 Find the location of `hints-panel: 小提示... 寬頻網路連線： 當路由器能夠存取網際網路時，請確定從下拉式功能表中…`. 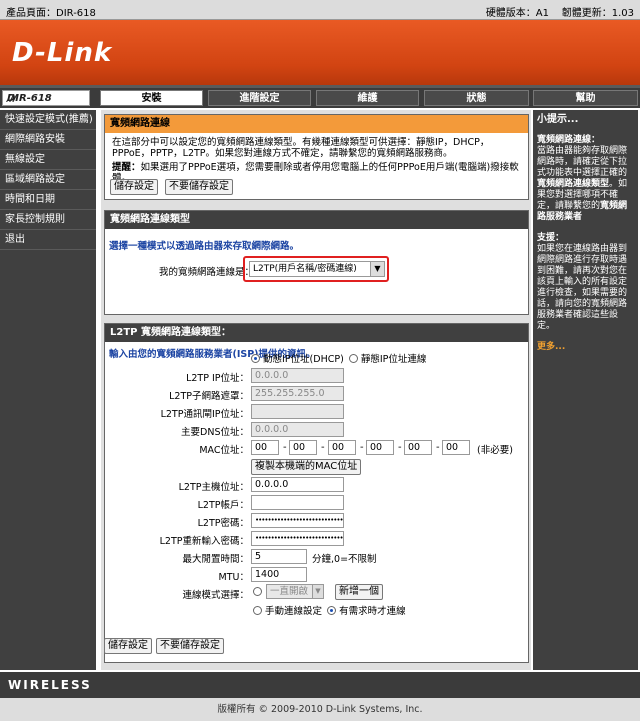

hints-panel: 小提示... 寬頻網路連線： 當路由器能夠存取網際網路時，請確定從下拉式功能表中… is located at coordinates (585, 390).